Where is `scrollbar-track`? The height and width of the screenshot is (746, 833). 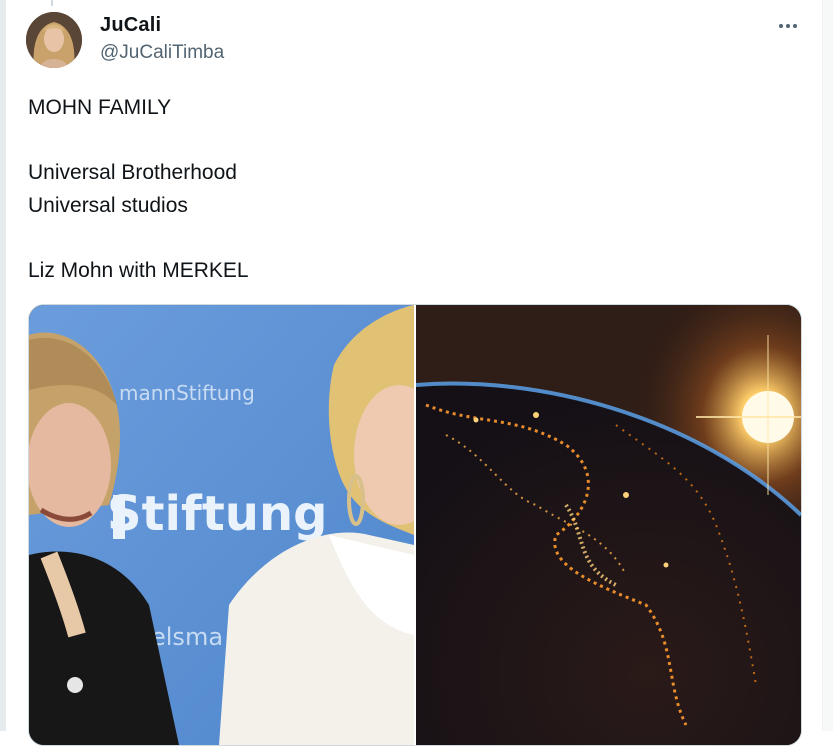 scrollbar-track is located at coordinates (827, 365).